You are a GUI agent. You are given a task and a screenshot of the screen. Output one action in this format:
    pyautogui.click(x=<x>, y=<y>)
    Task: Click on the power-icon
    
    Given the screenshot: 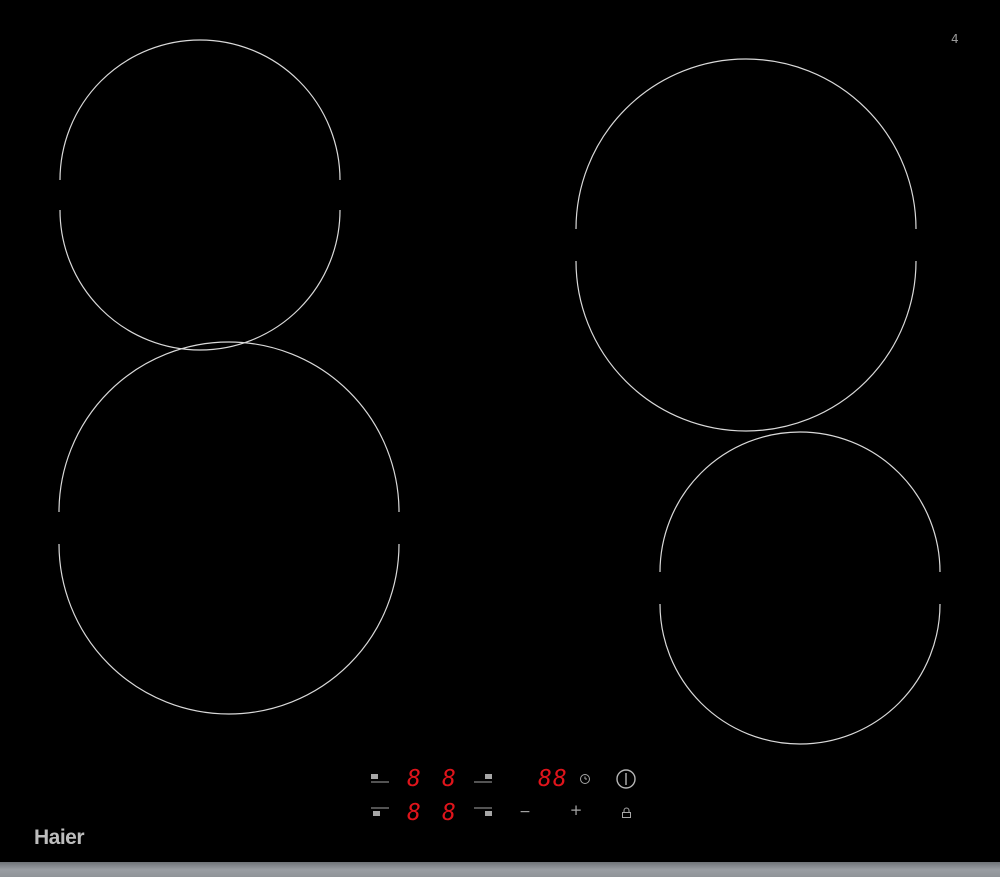 What is the action you would take?
    pyautogui.click(x=626, y=779)
    